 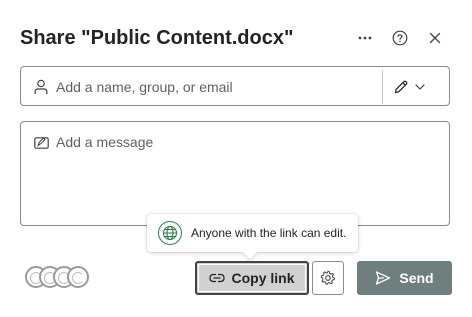 What do you see at coordinates (41, 86) in the screenshot?
I see `person-icon` at bounding box center [41, 86].